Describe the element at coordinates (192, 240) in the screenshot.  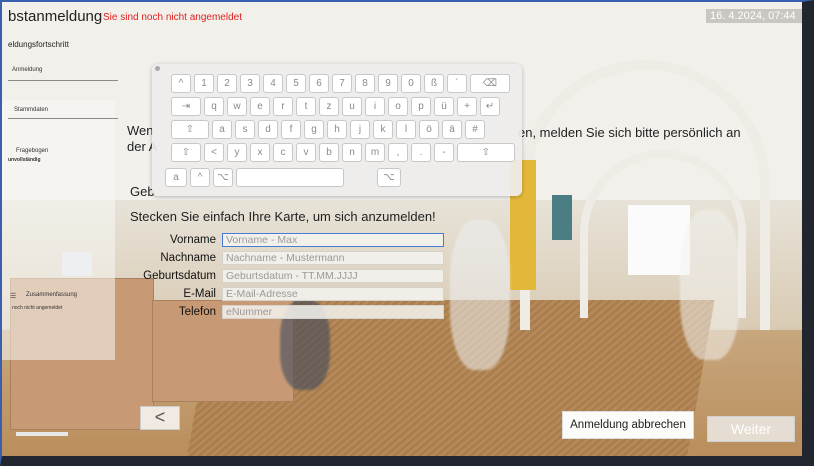
I see `label-vorname: Vorname` at that location.